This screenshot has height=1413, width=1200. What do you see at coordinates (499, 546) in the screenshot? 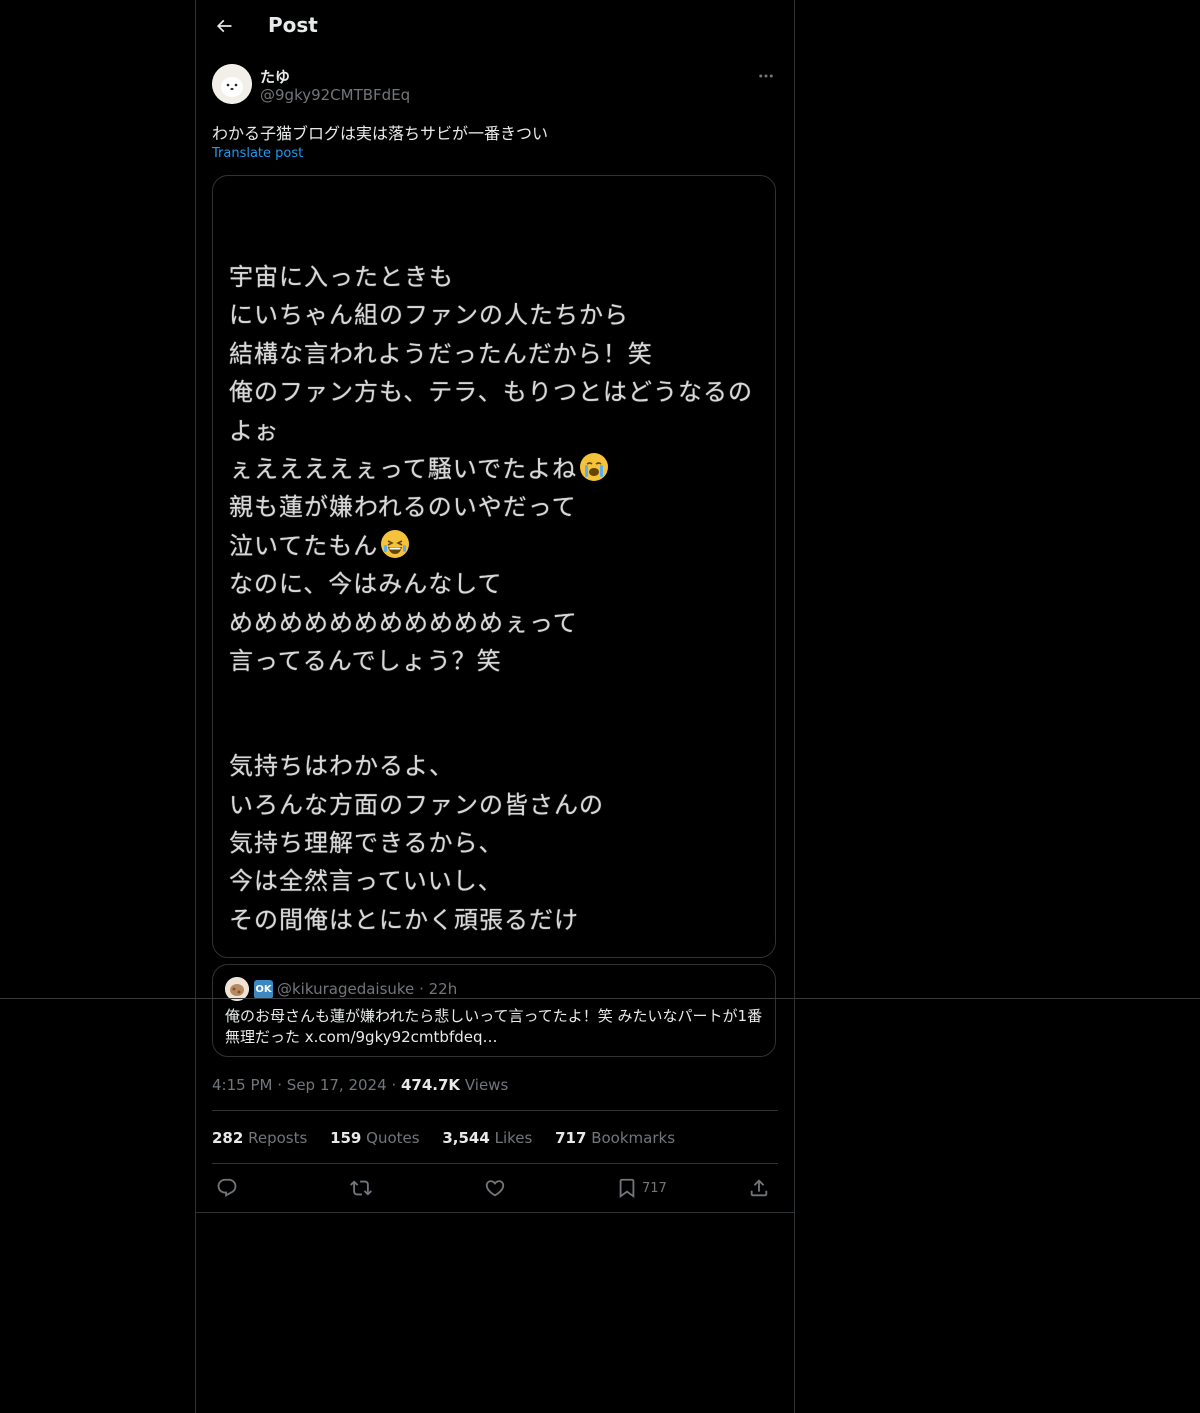
I see `image-text-line-with-emoji: 泣いてたもん` at bounding box center [499, 546].